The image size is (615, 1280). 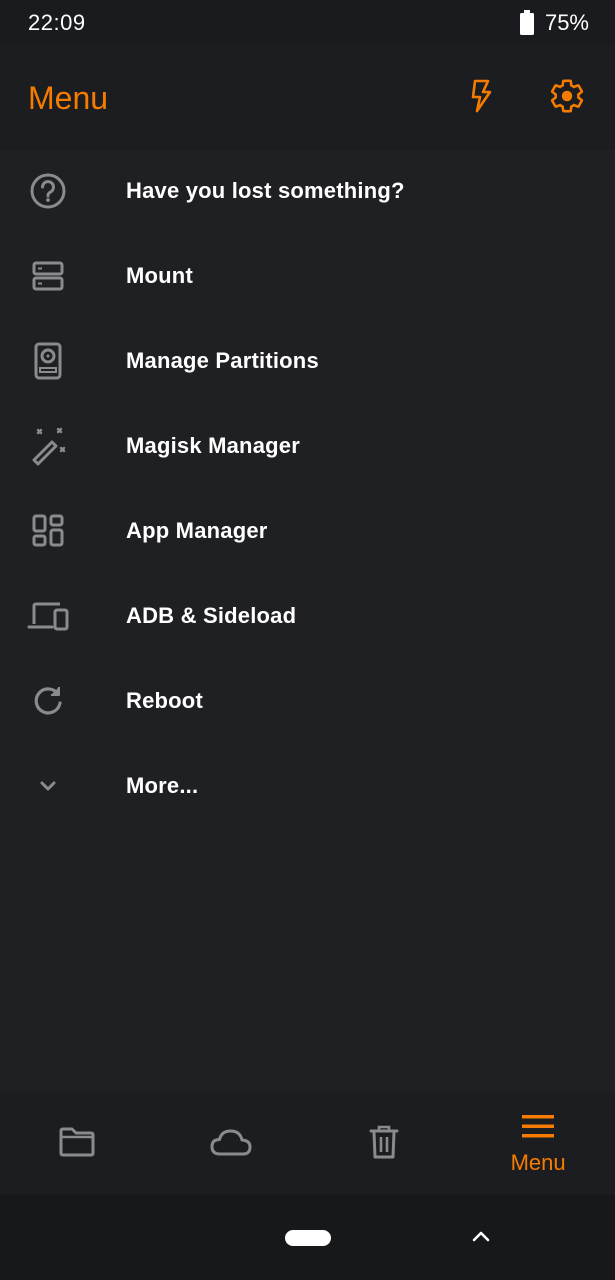 I want to click on menu-item-mount: Mount, so click(x=307, y=275).